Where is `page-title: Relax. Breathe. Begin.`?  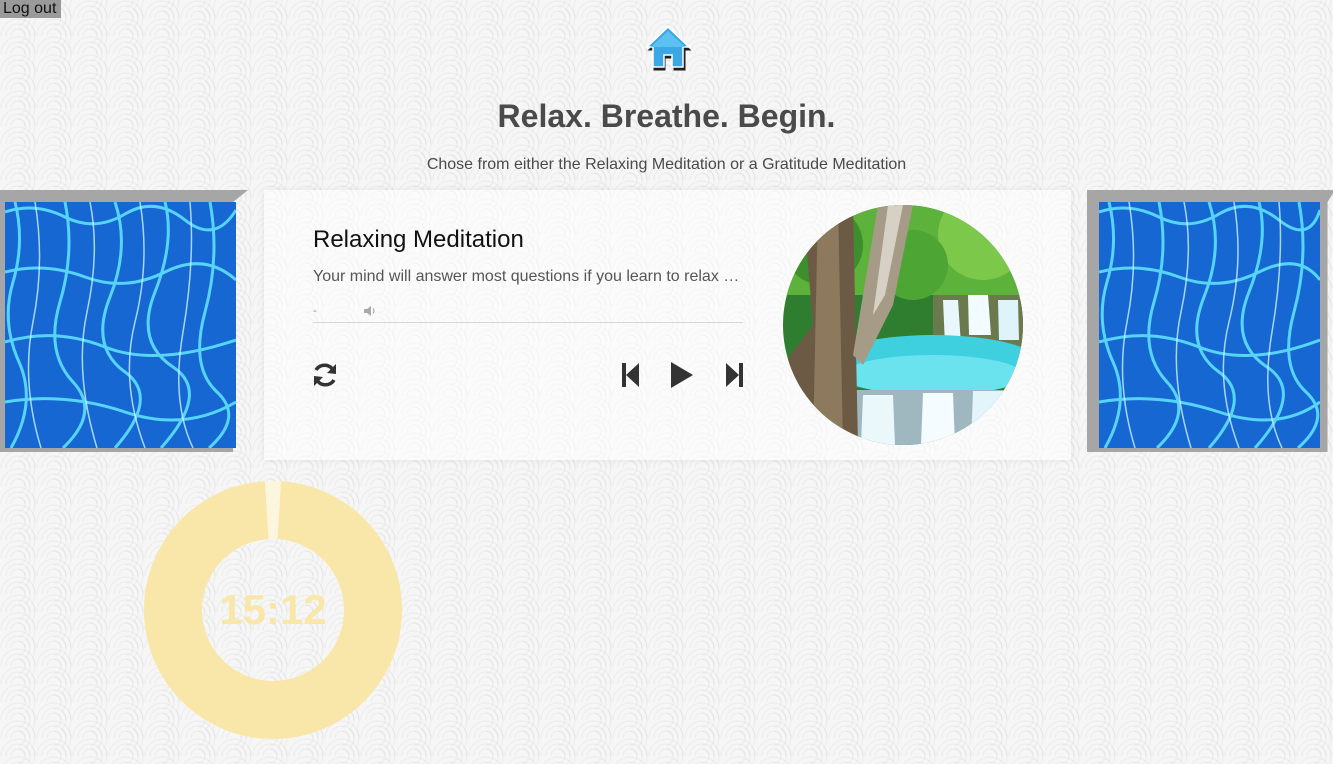 page-title: Relax. Breathe. Begin. is located at coordinates (666, 116).